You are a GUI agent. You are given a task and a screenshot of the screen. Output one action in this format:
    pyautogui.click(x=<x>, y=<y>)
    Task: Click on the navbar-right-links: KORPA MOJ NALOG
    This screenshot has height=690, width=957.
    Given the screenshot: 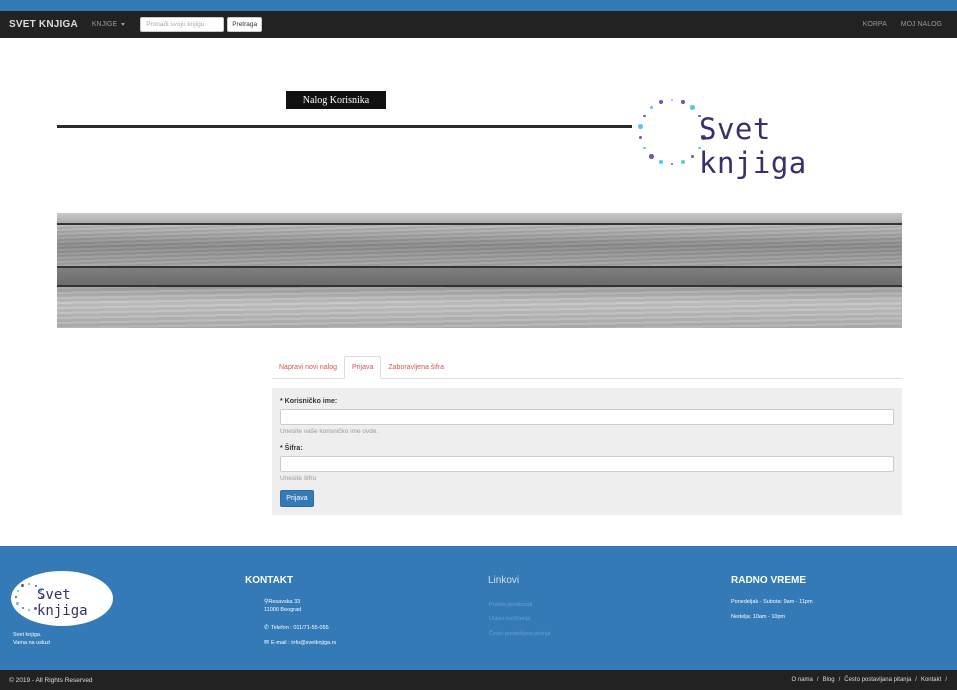 What is the action you would take?
    pyautogui.click(x=902, y=24)
    